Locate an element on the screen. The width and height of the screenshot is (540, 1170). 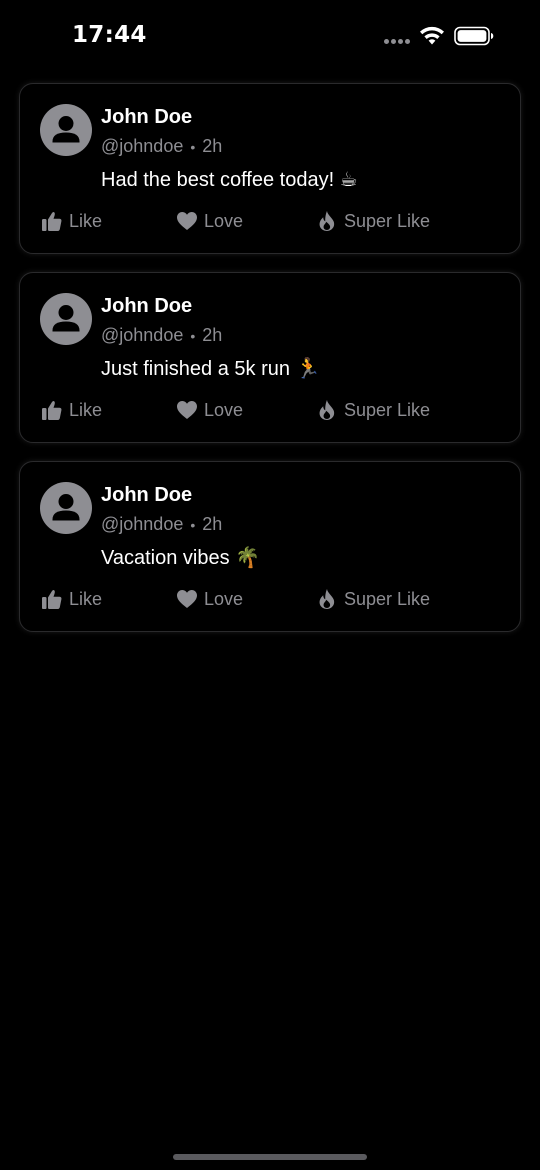
cellular-signal-icon is located at coordinates (398, 42).